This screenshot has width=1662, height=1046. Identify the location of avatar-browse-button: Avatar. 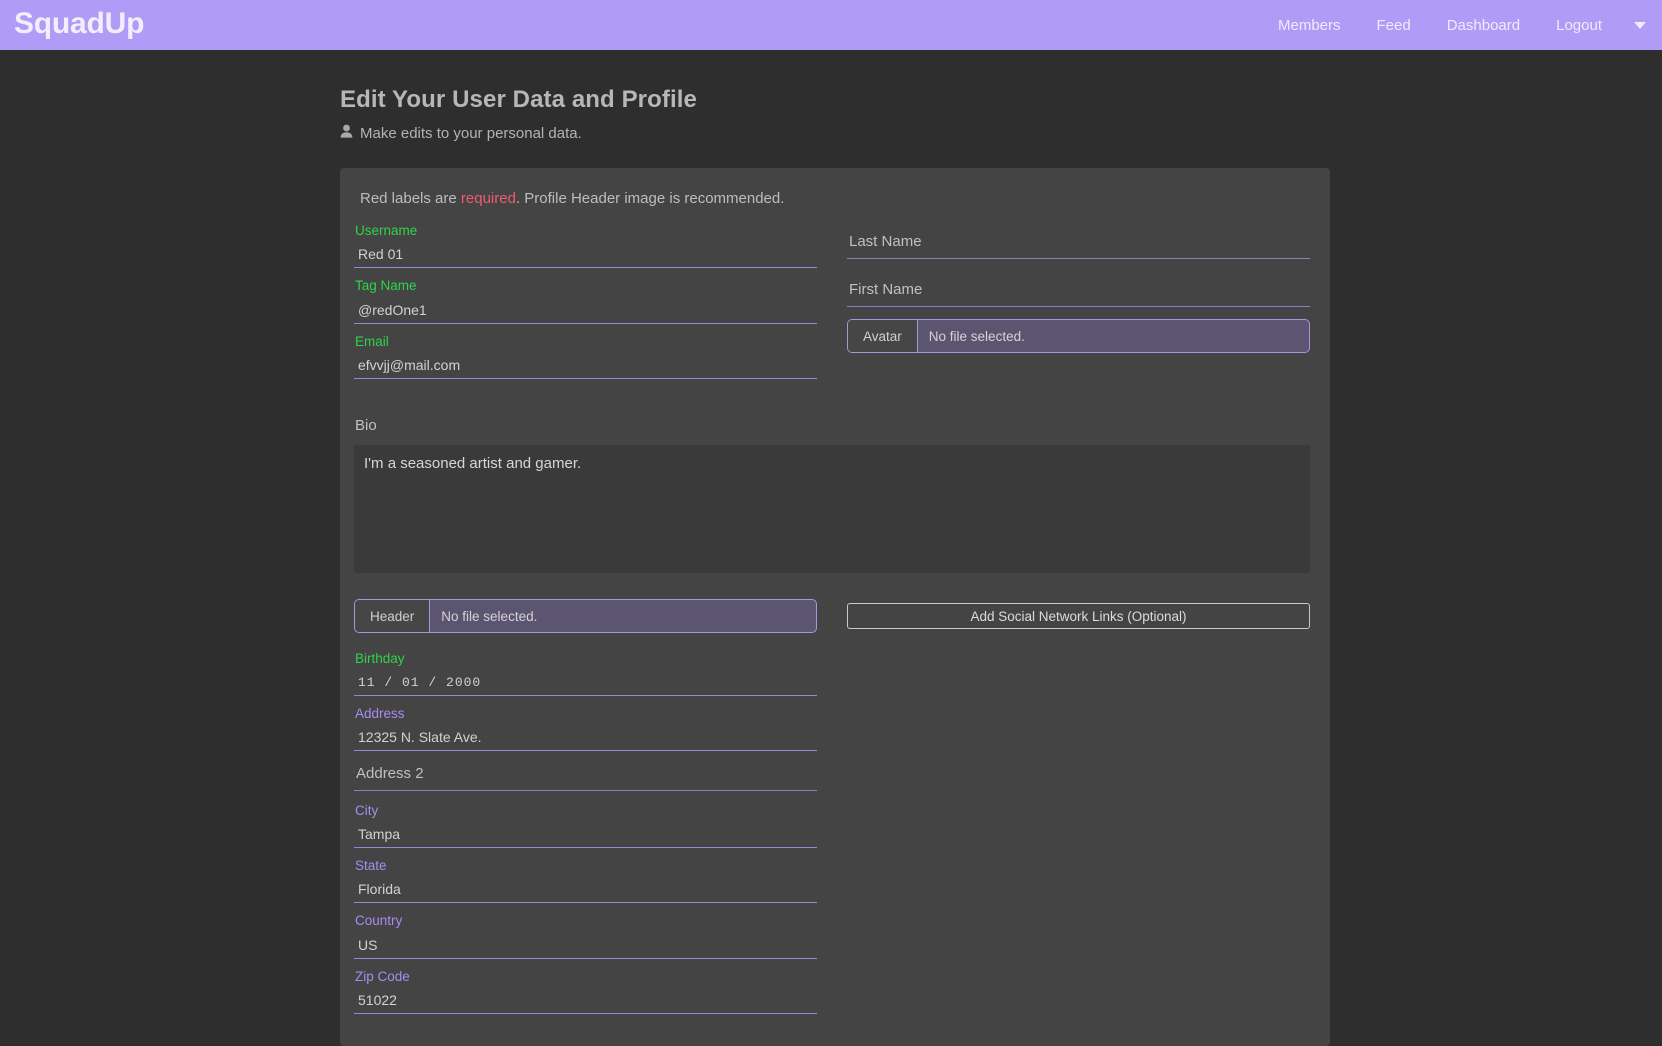
(883, 336).